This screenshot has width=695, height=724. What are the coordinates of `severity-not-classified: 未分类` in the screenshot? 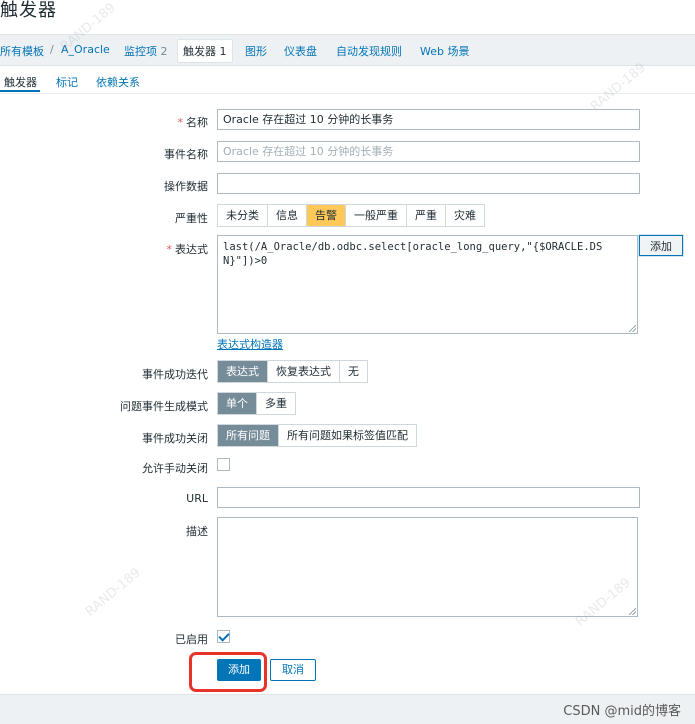 It's located at (243, 215).